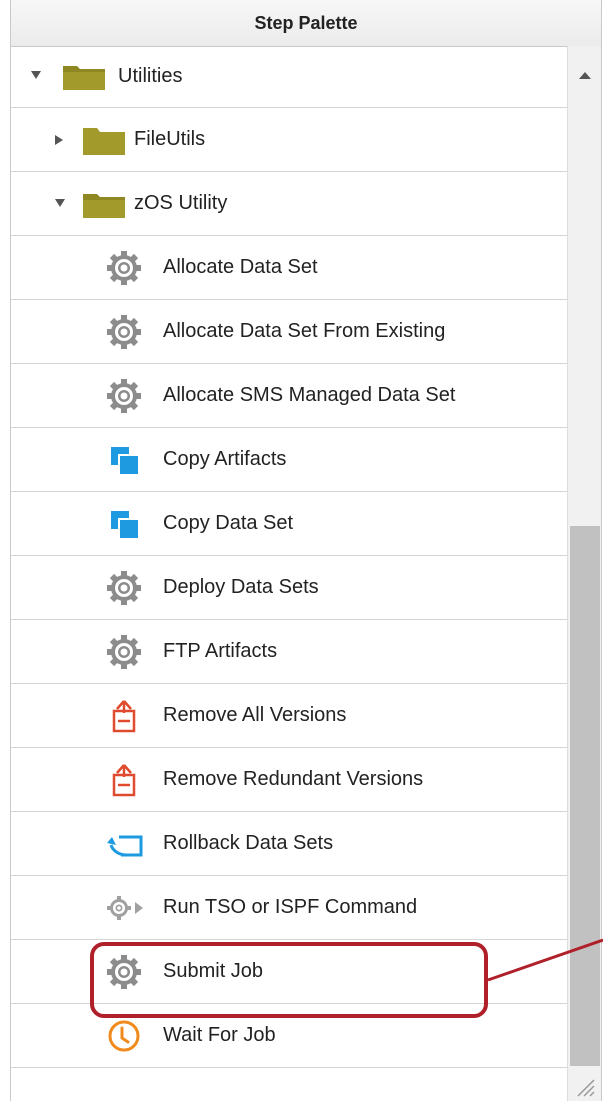 The width and height of the screenshot is (603, 1101). I want to click on tree-item-zos-utility: zOS Utility, so click(289, 204).